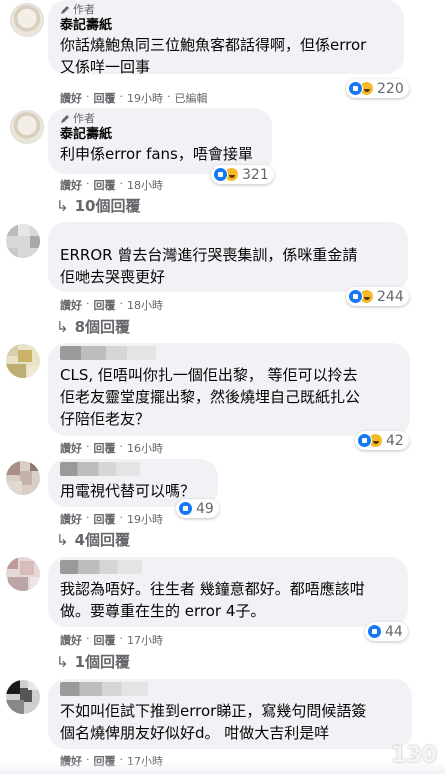 This screenshot has height=774, width=445. I want to click on reaction-number: 220, so click(390, 88).